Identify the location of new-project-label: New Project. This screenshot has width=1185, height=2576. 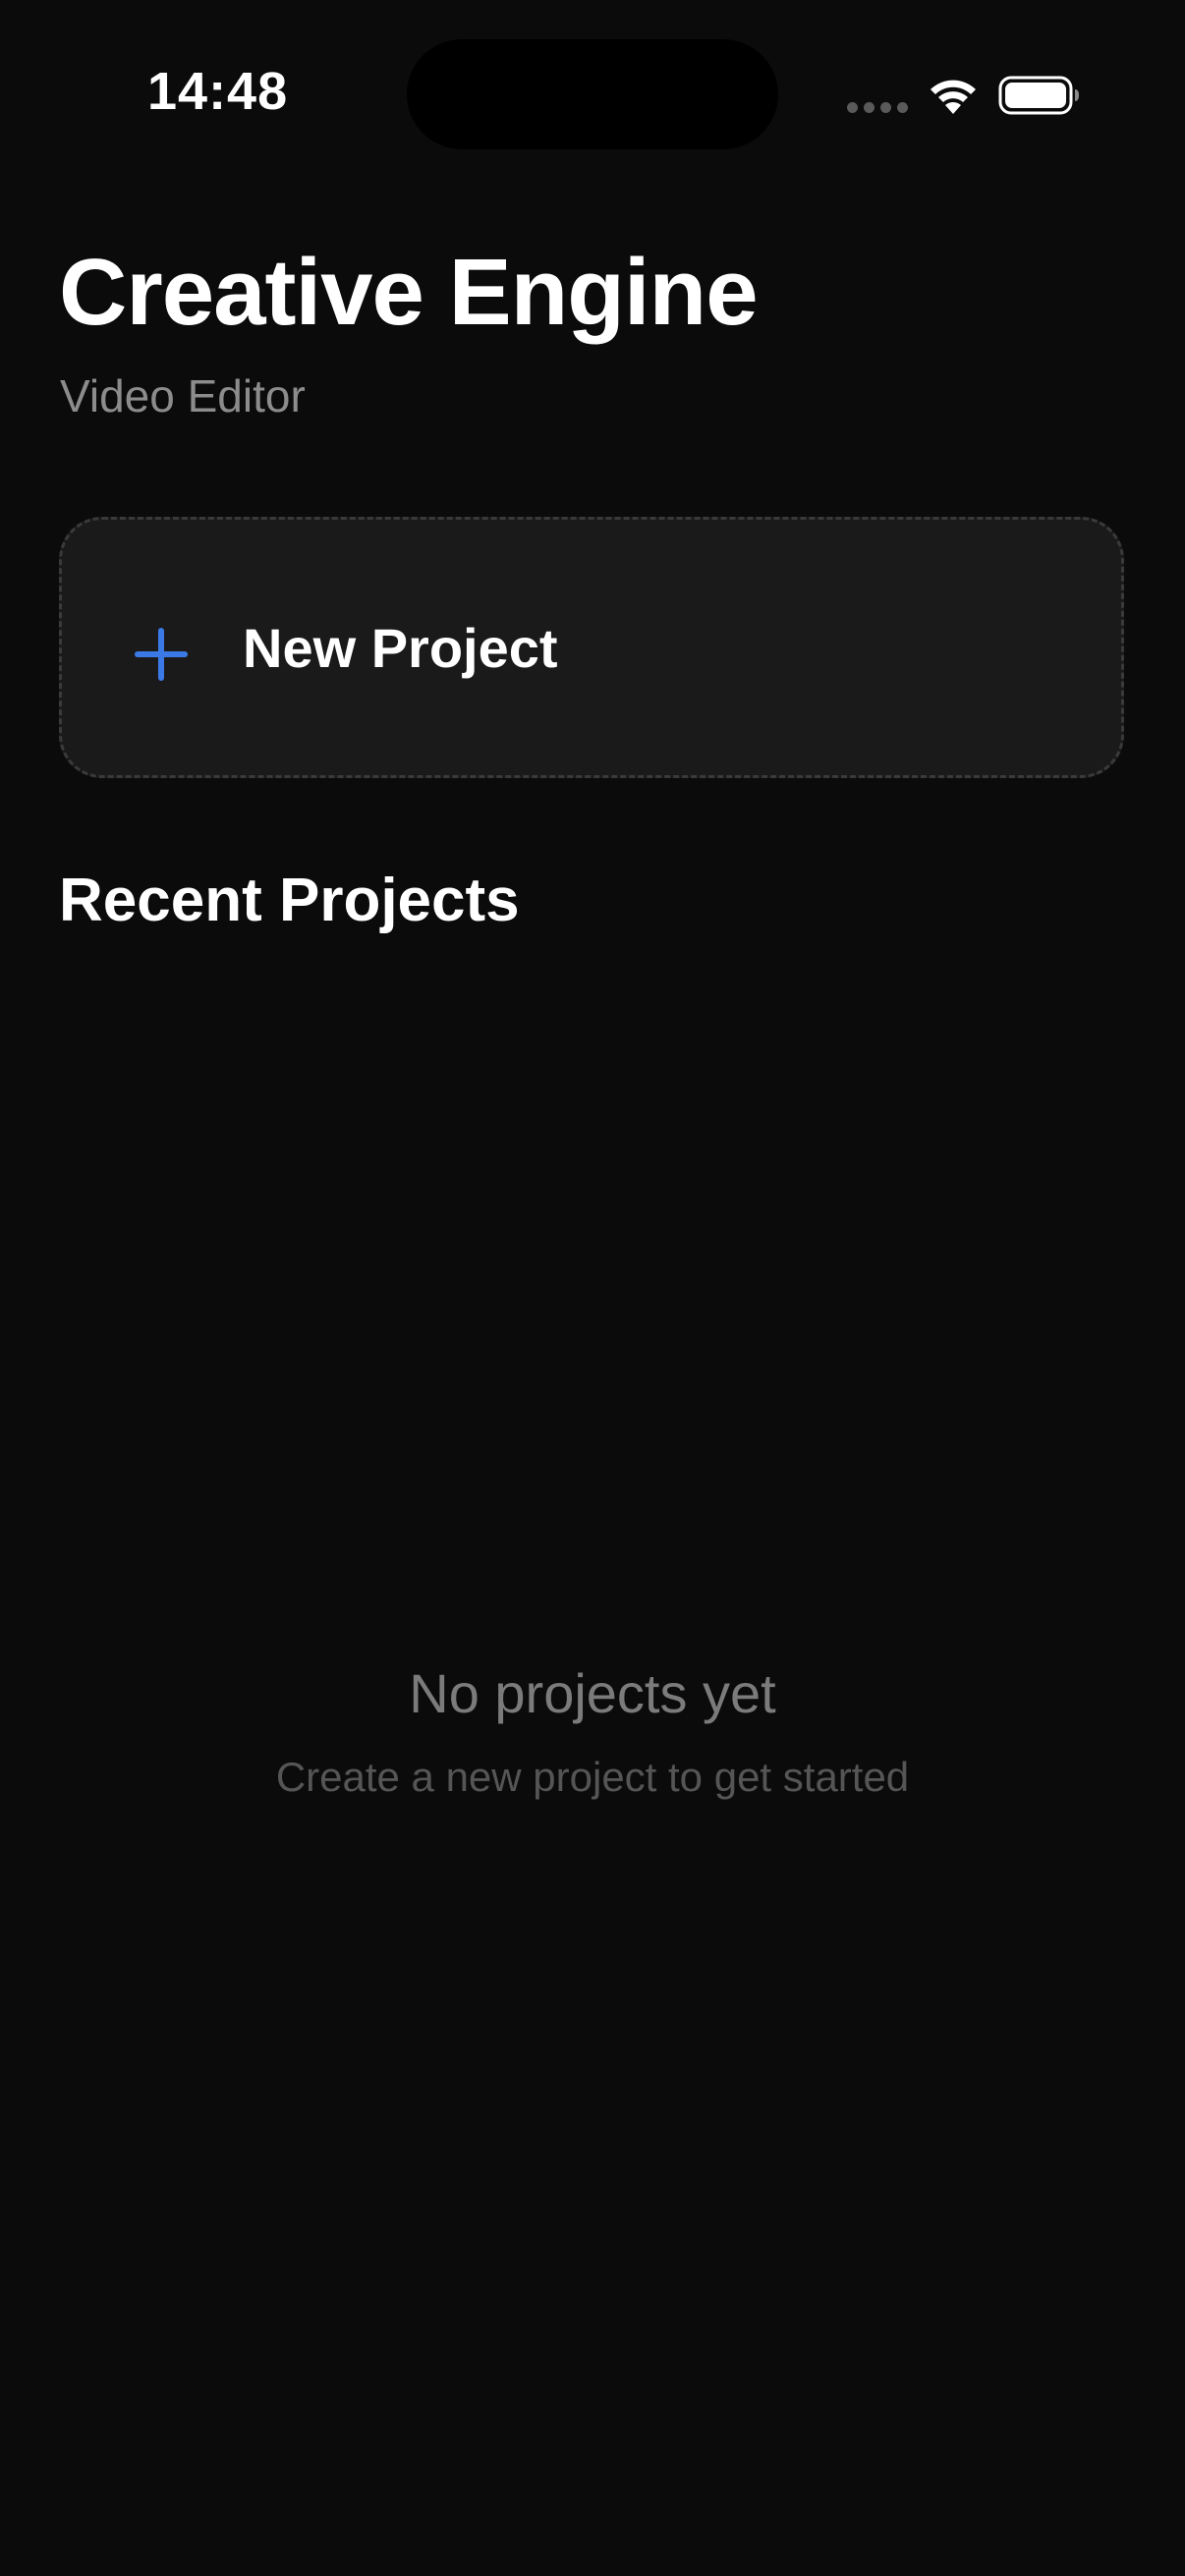
(401, 648).